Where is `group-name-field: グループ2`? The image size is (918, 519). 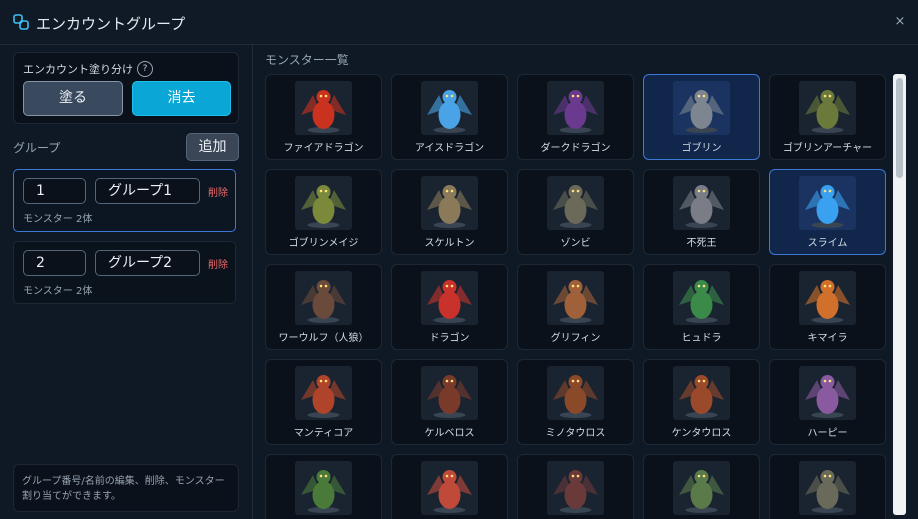
group-name-field: グループ2 is located at coordinates (147, 263).